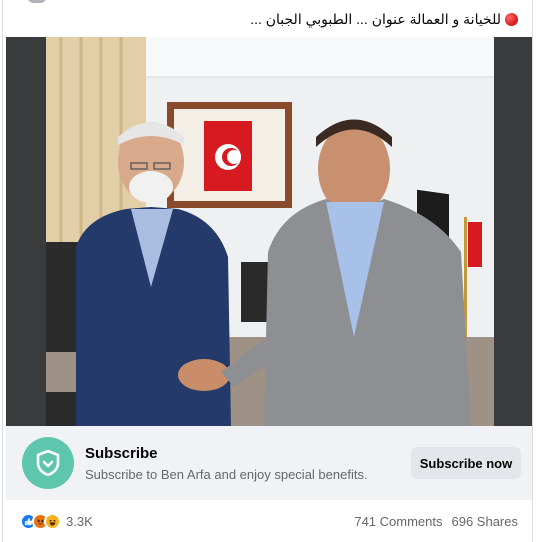 This screenshot has height=542, width=538. I want to click on reactions-summary: 3.3K, so click(56, 521).